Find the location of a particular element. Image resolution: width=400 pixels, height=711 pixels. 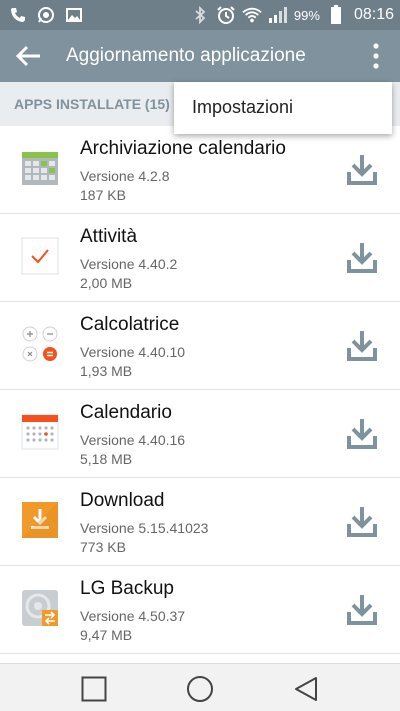

square-icon is located at coordinates (94, 689).